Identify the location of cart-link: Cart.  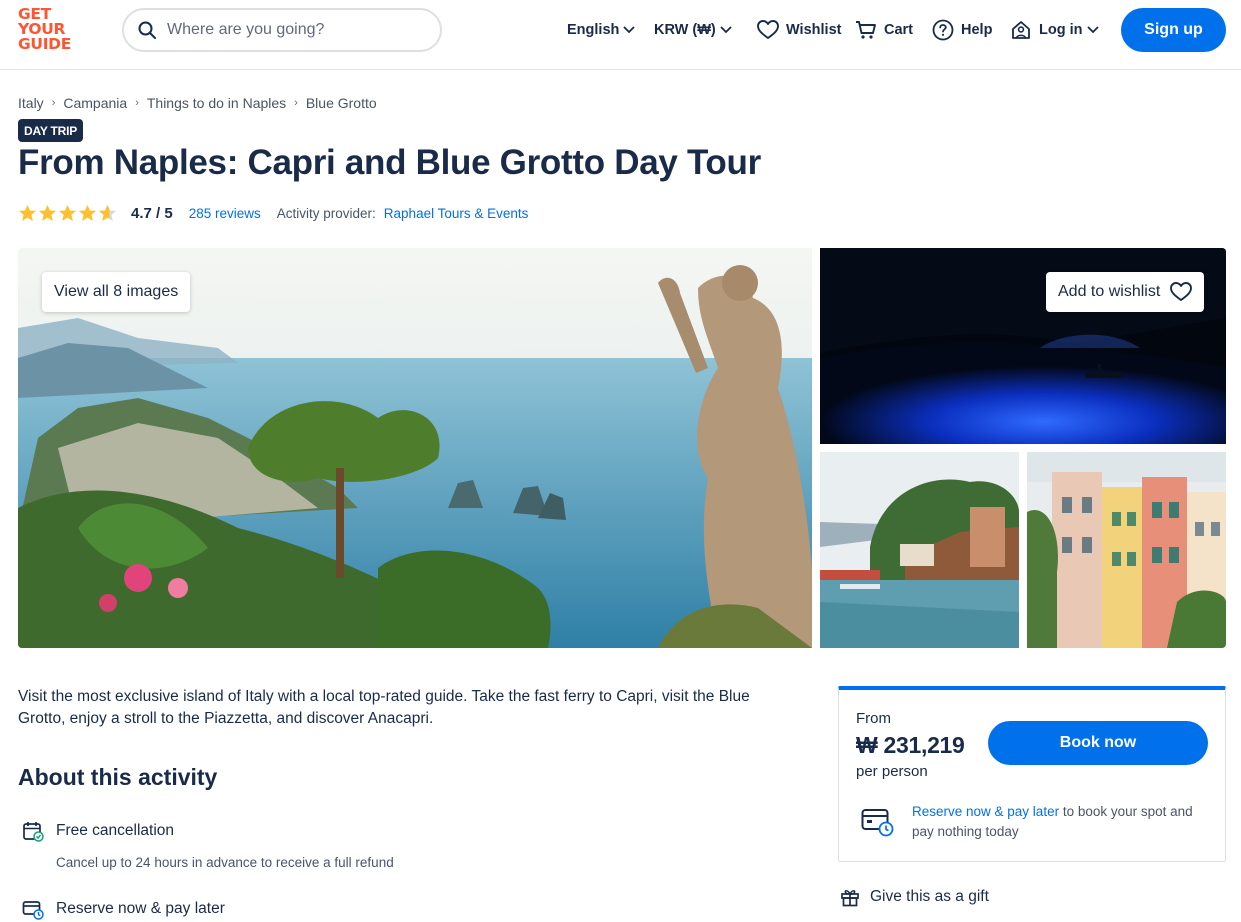
(886, 30).